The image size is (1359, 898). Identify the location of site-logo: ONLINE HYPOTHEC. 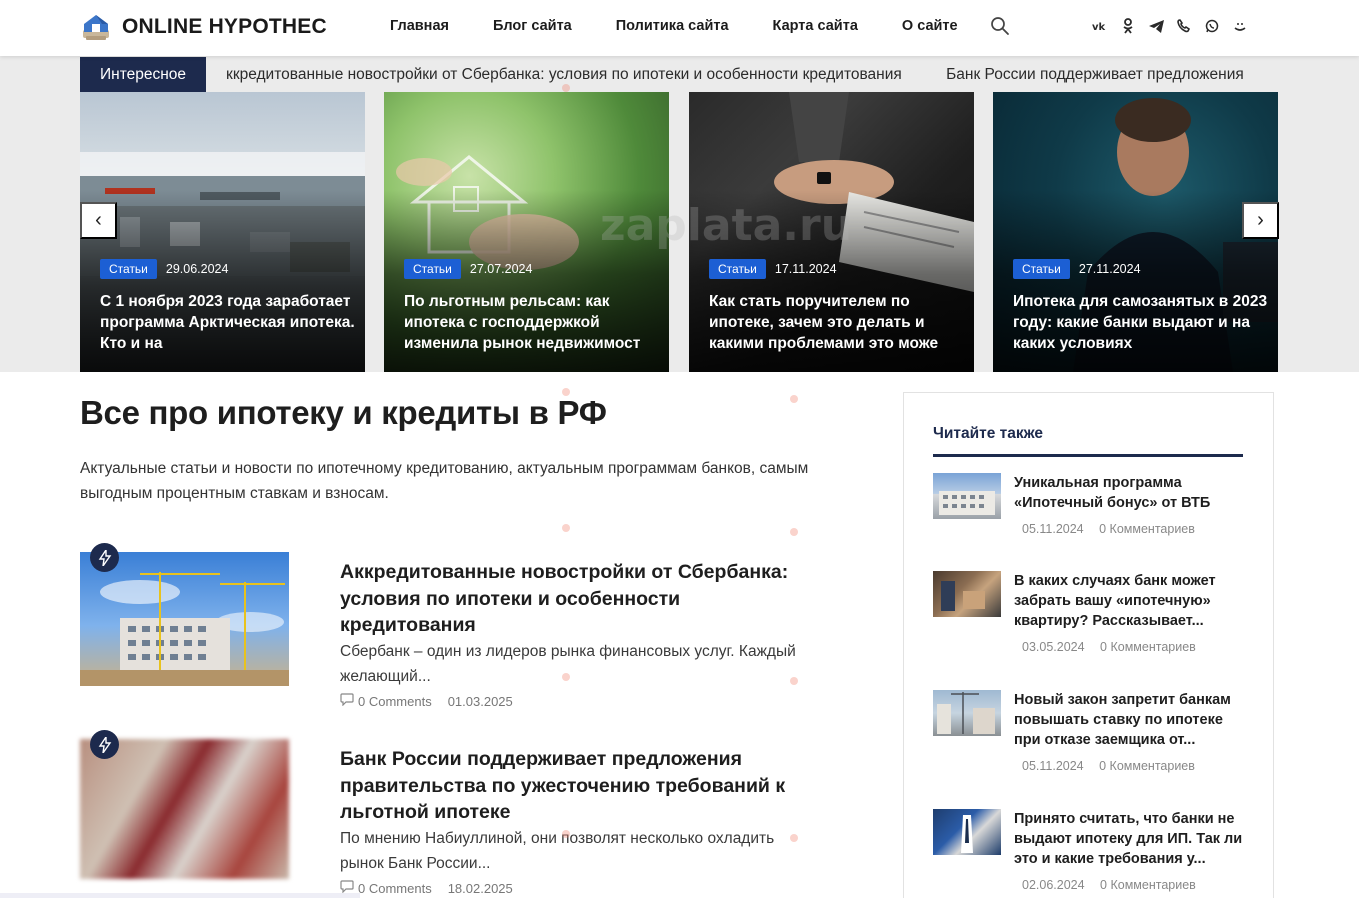
(203, 27).